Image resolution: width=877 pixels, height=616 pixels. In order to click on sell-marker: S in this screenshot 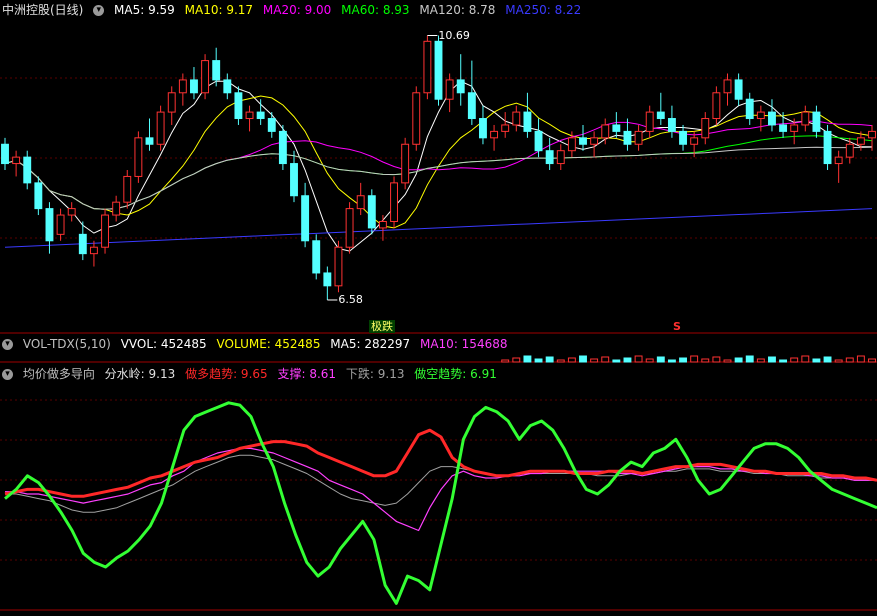, I will do `click(677, 326)`.